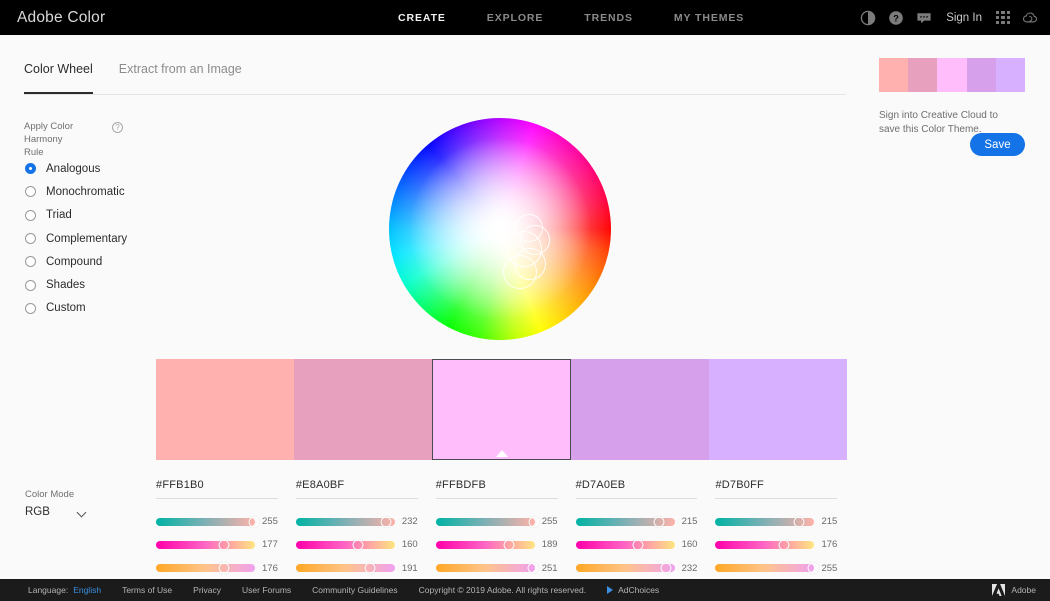 Image resolution: width=1050 pixels, height=601 pixels. Describe the element at coordinates (110, 261) in the screenshot. I see `rule-compound: Compound` at that location.